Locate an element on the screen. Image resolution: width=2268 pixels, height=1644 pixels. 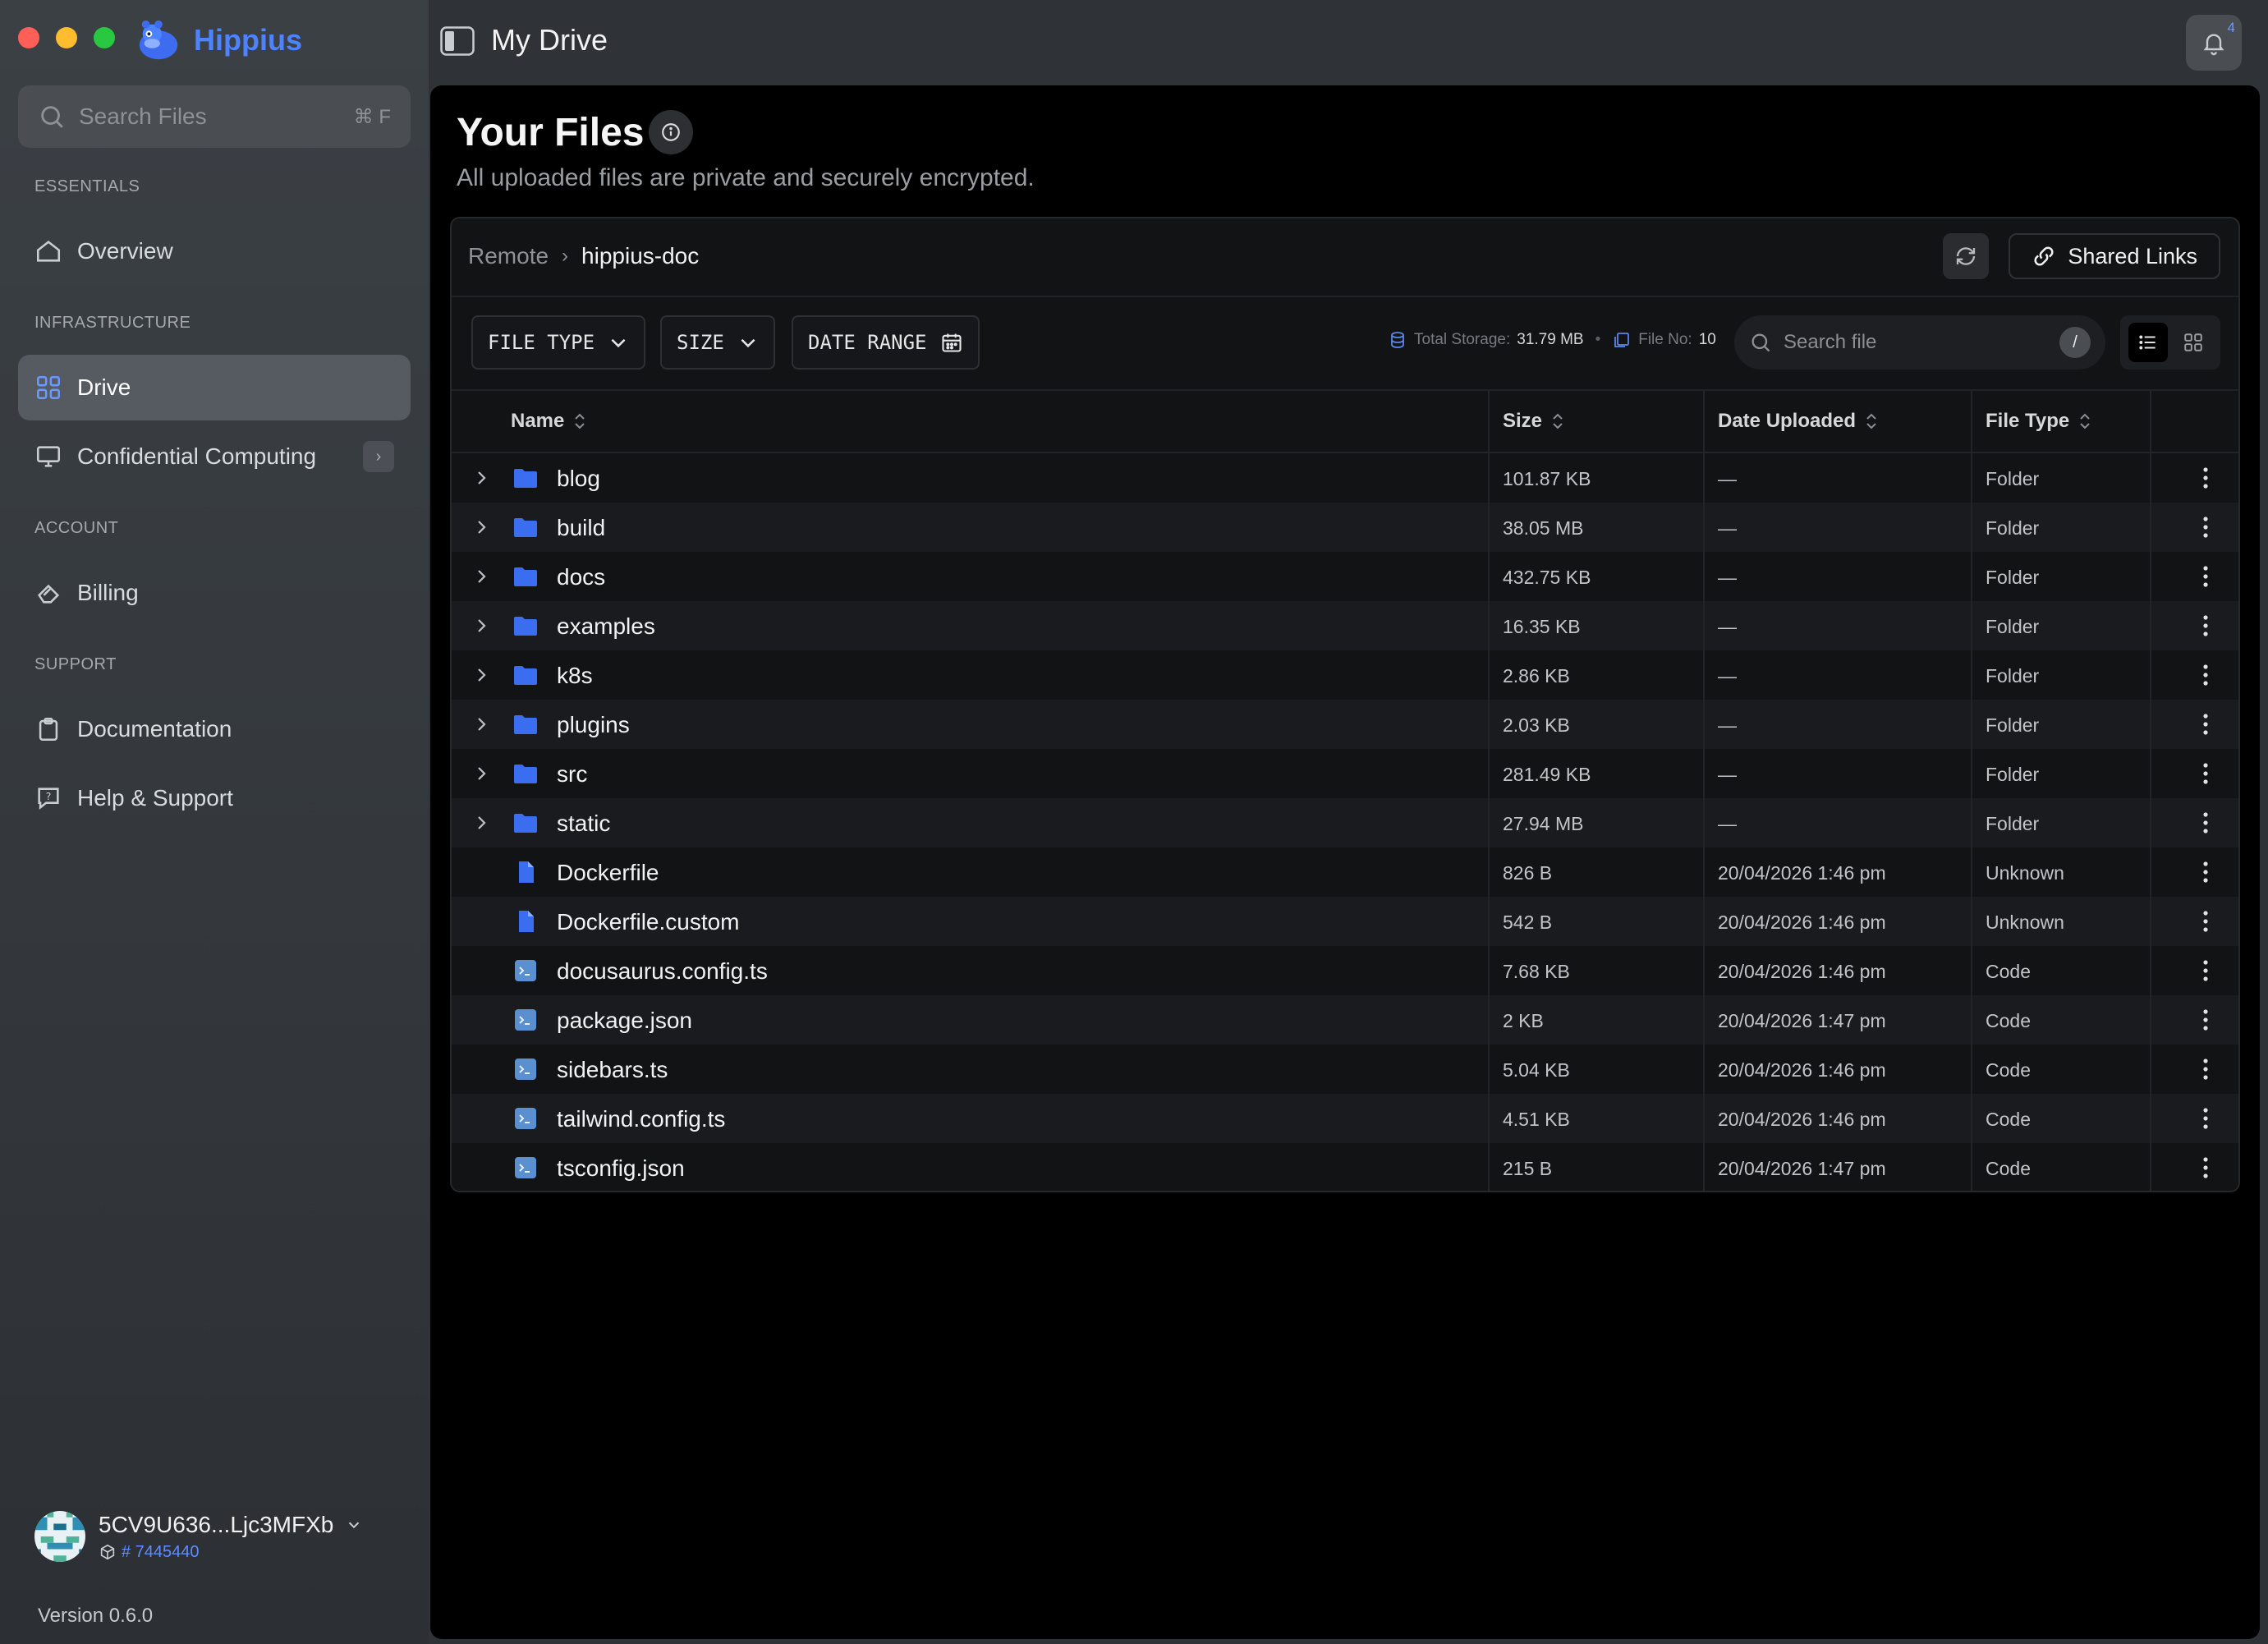
date-range-filter: DATE RANGE is located at coordinates (886, 342).